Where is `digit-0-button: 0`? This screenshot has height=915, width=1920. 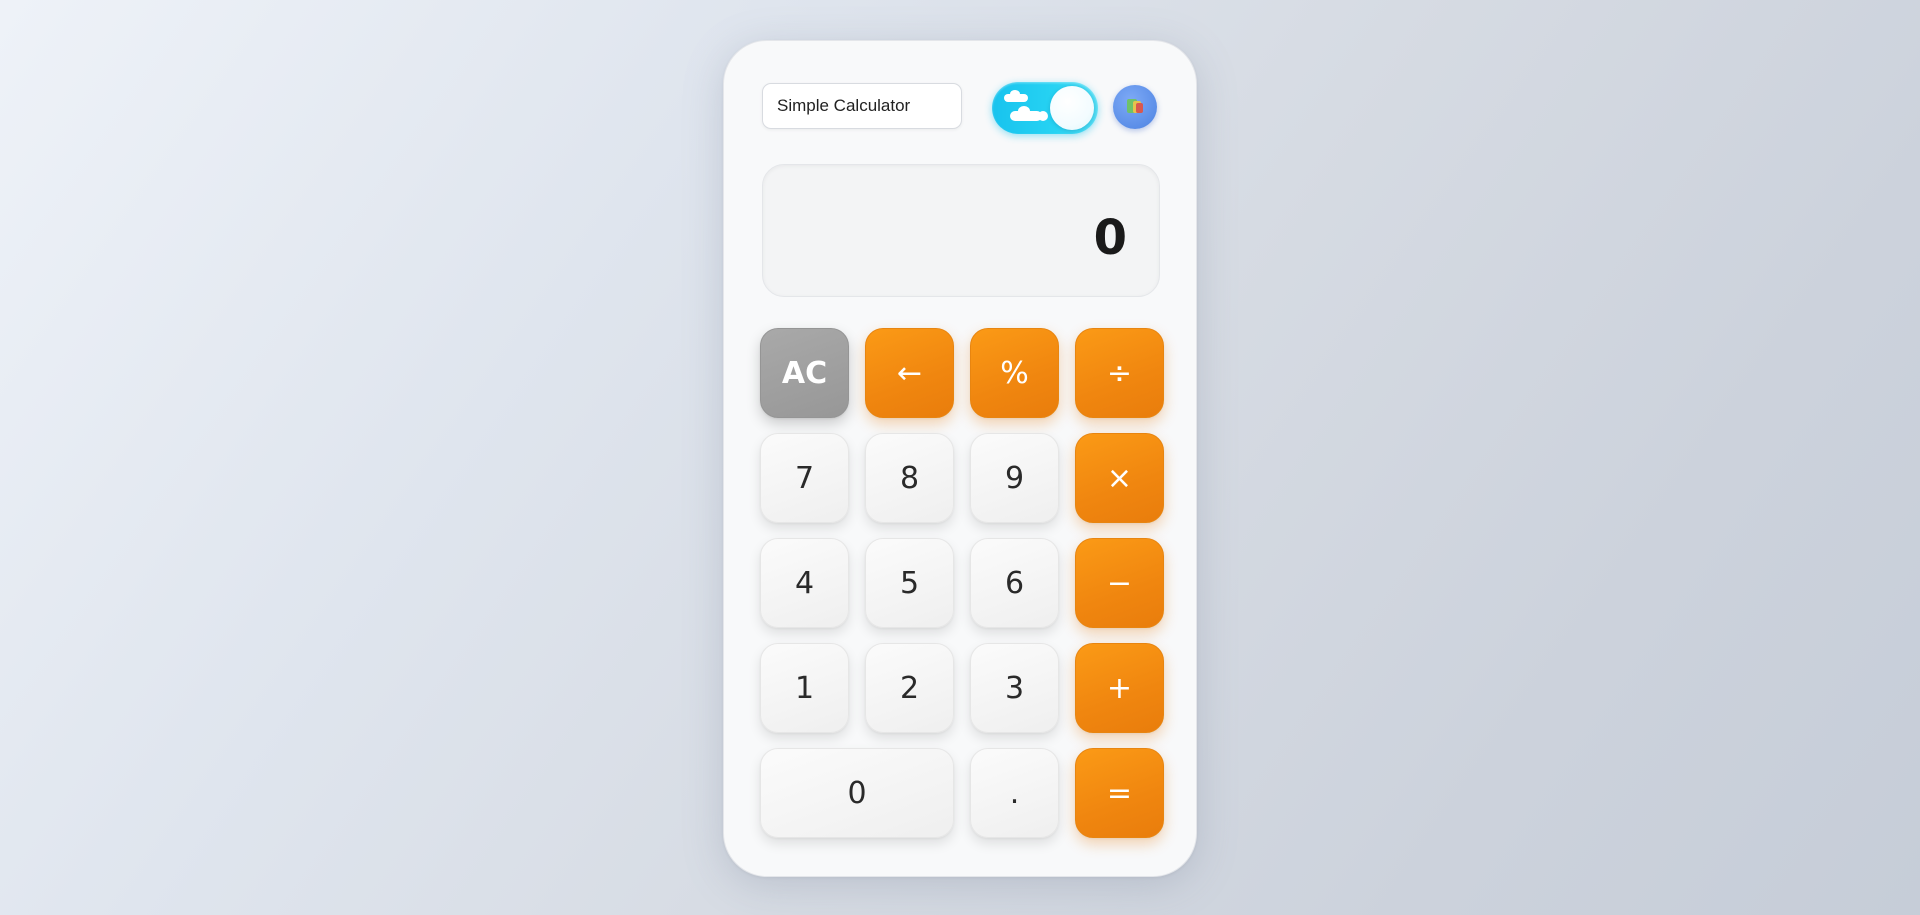 digit-0-button: 0 is located at coordinates (857, 793).